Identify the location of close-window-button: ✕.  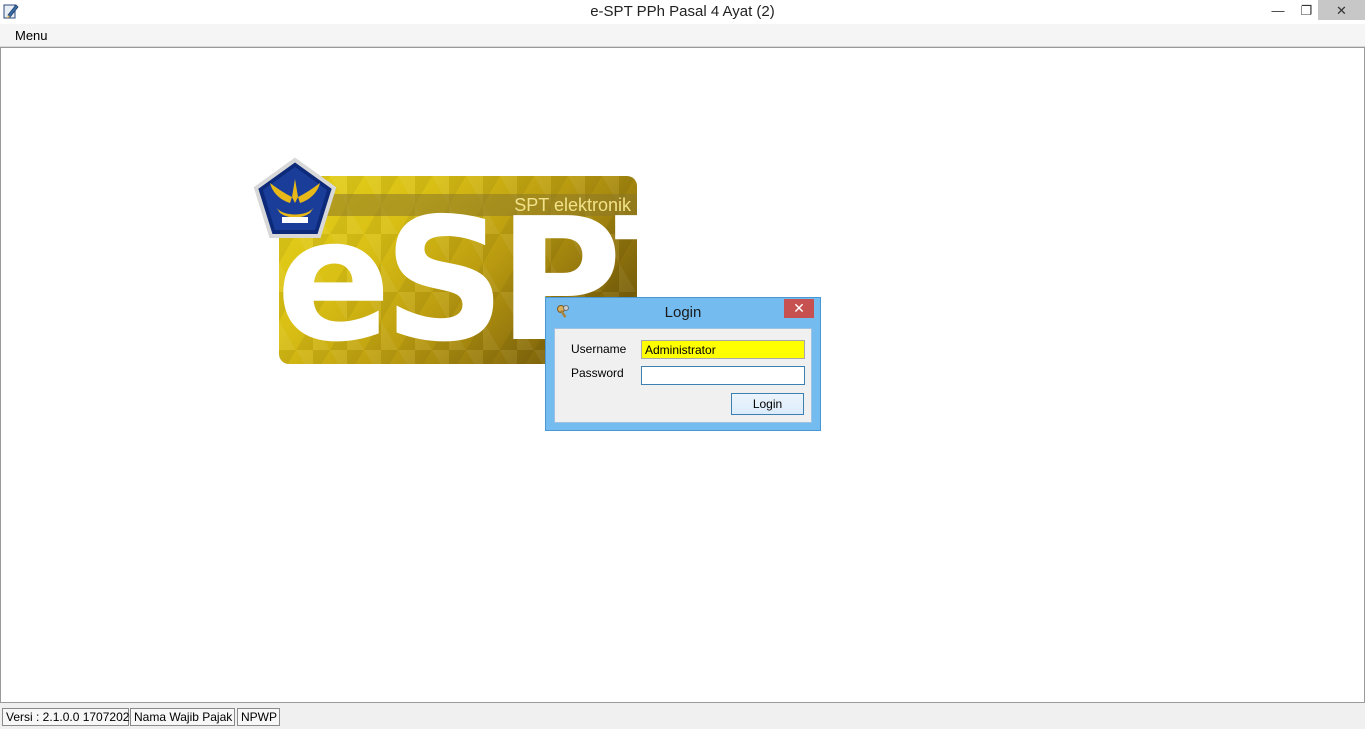
(1341, 10).